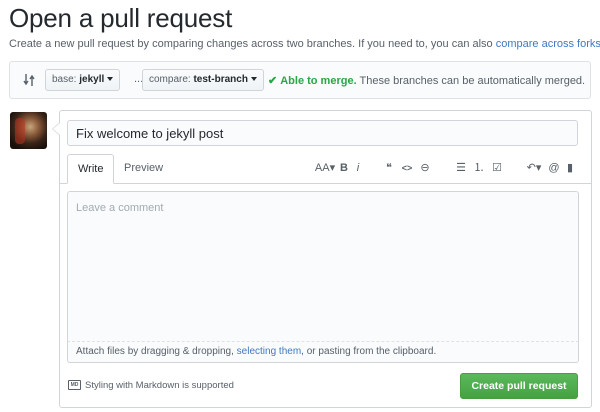 The height and width of the screenshot is (412, 600). What do you see at coordinates (534, 168) in the screenshot?
I see `reply-icon: ↶▾` at bounding box center [534, 168].